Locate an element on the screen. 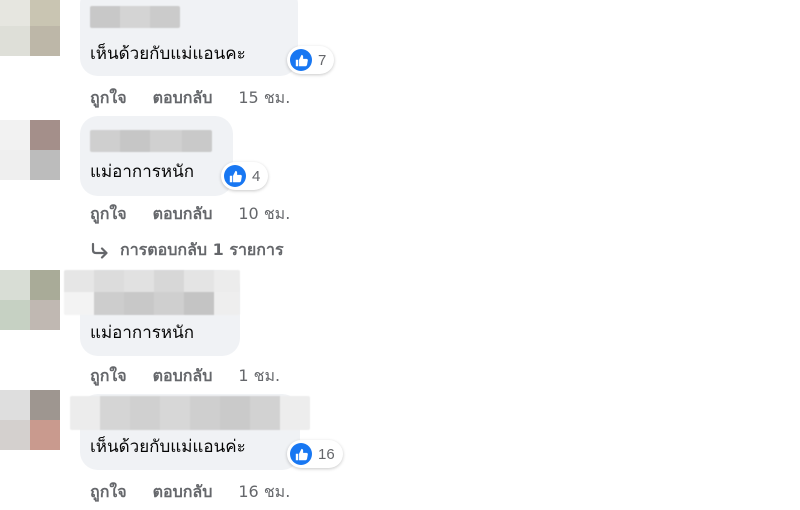 The width and height of the screenshot is (800, 510). comment-actions: ถูกใจ ตอบกลับ 1 ชม. is located at coordinates (185, 376).